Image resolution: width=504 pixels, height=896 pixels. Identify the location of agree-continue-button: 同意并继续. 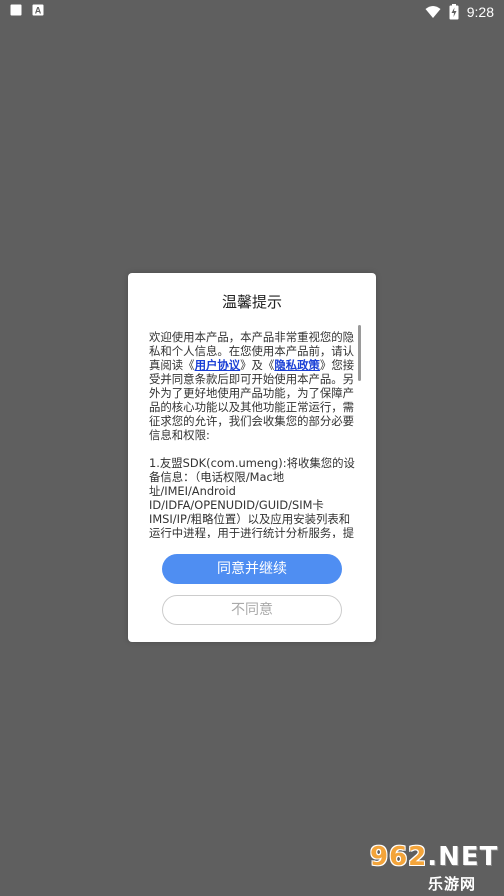
(252, 569).